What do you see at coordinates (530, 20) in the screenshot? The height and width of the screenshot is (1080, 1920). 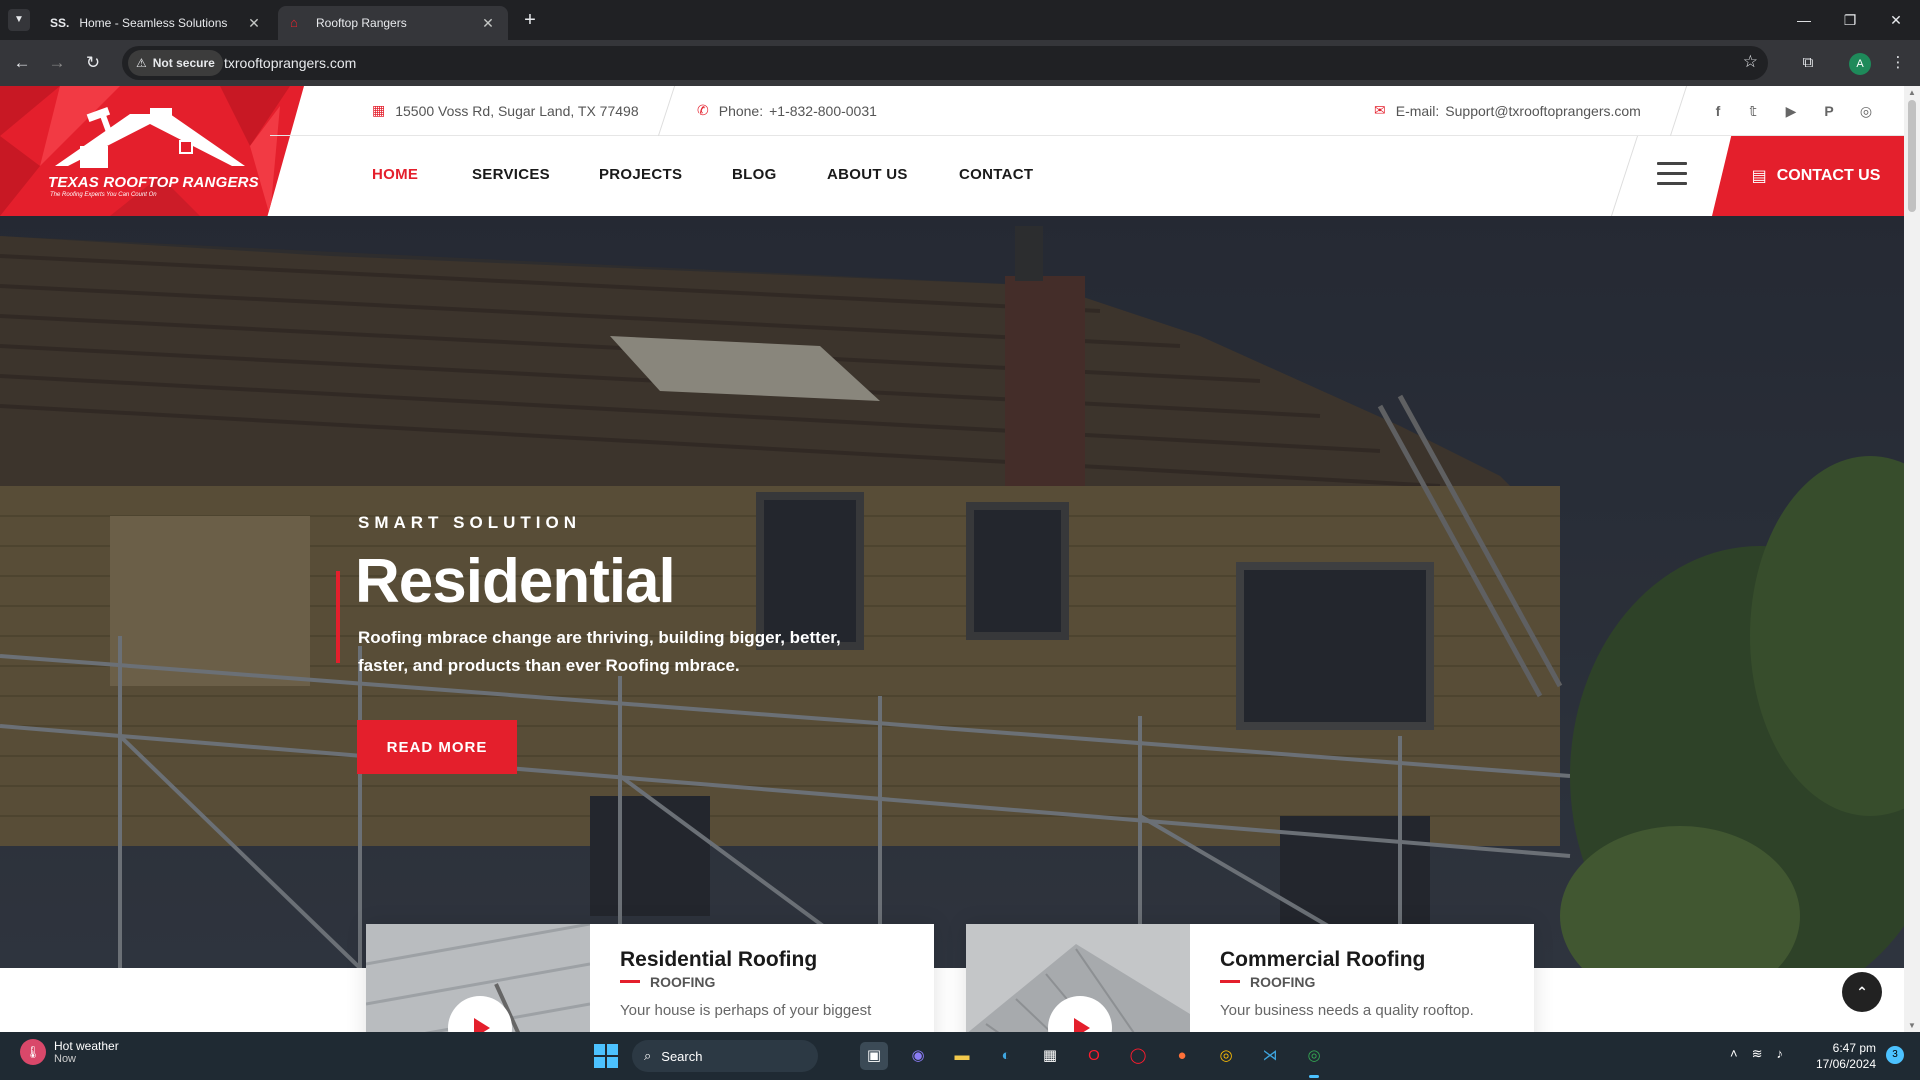 I see `new-tab-button: +` at bounding box center [530, 20].